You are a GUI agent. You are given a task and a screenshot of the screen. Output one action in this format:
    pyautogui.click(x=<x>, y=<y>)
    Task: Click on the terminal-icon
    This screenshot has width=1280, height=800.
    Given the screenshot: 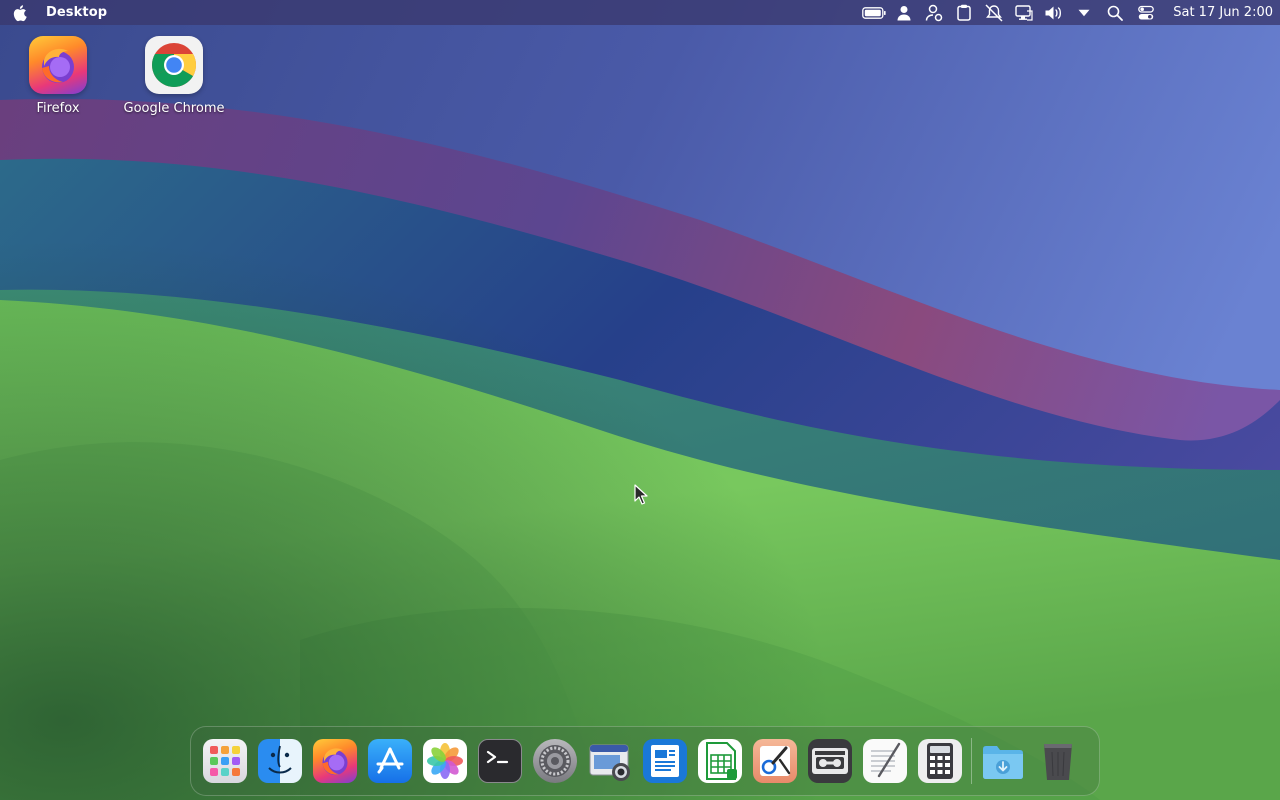 What is the action you would take?
    pyautogui.click(x=500, y=761)
    